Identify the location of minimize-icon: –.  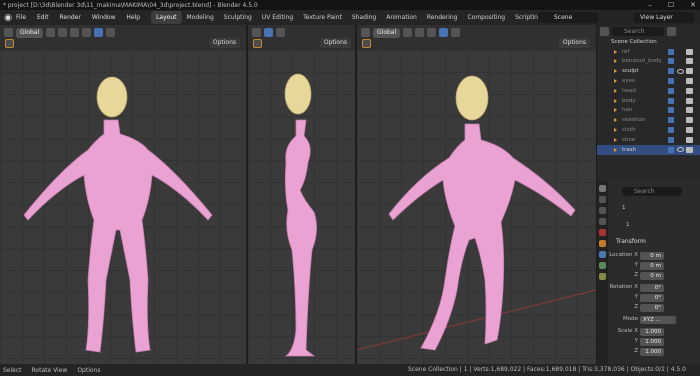
(650, 5).